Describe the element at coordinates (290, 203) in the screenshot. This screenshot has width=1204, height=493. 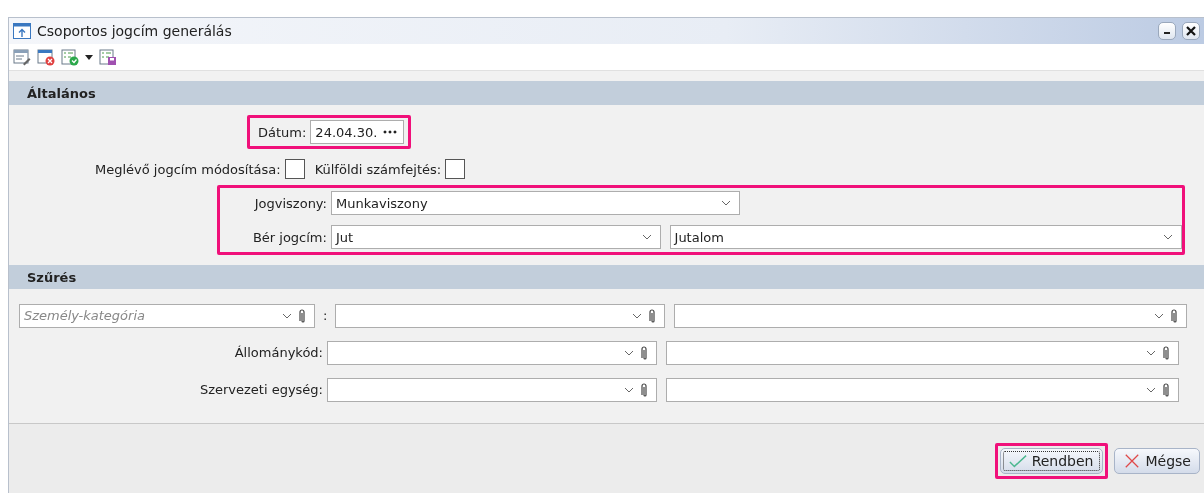
I see `field-label: Jogviszony:` at that location.